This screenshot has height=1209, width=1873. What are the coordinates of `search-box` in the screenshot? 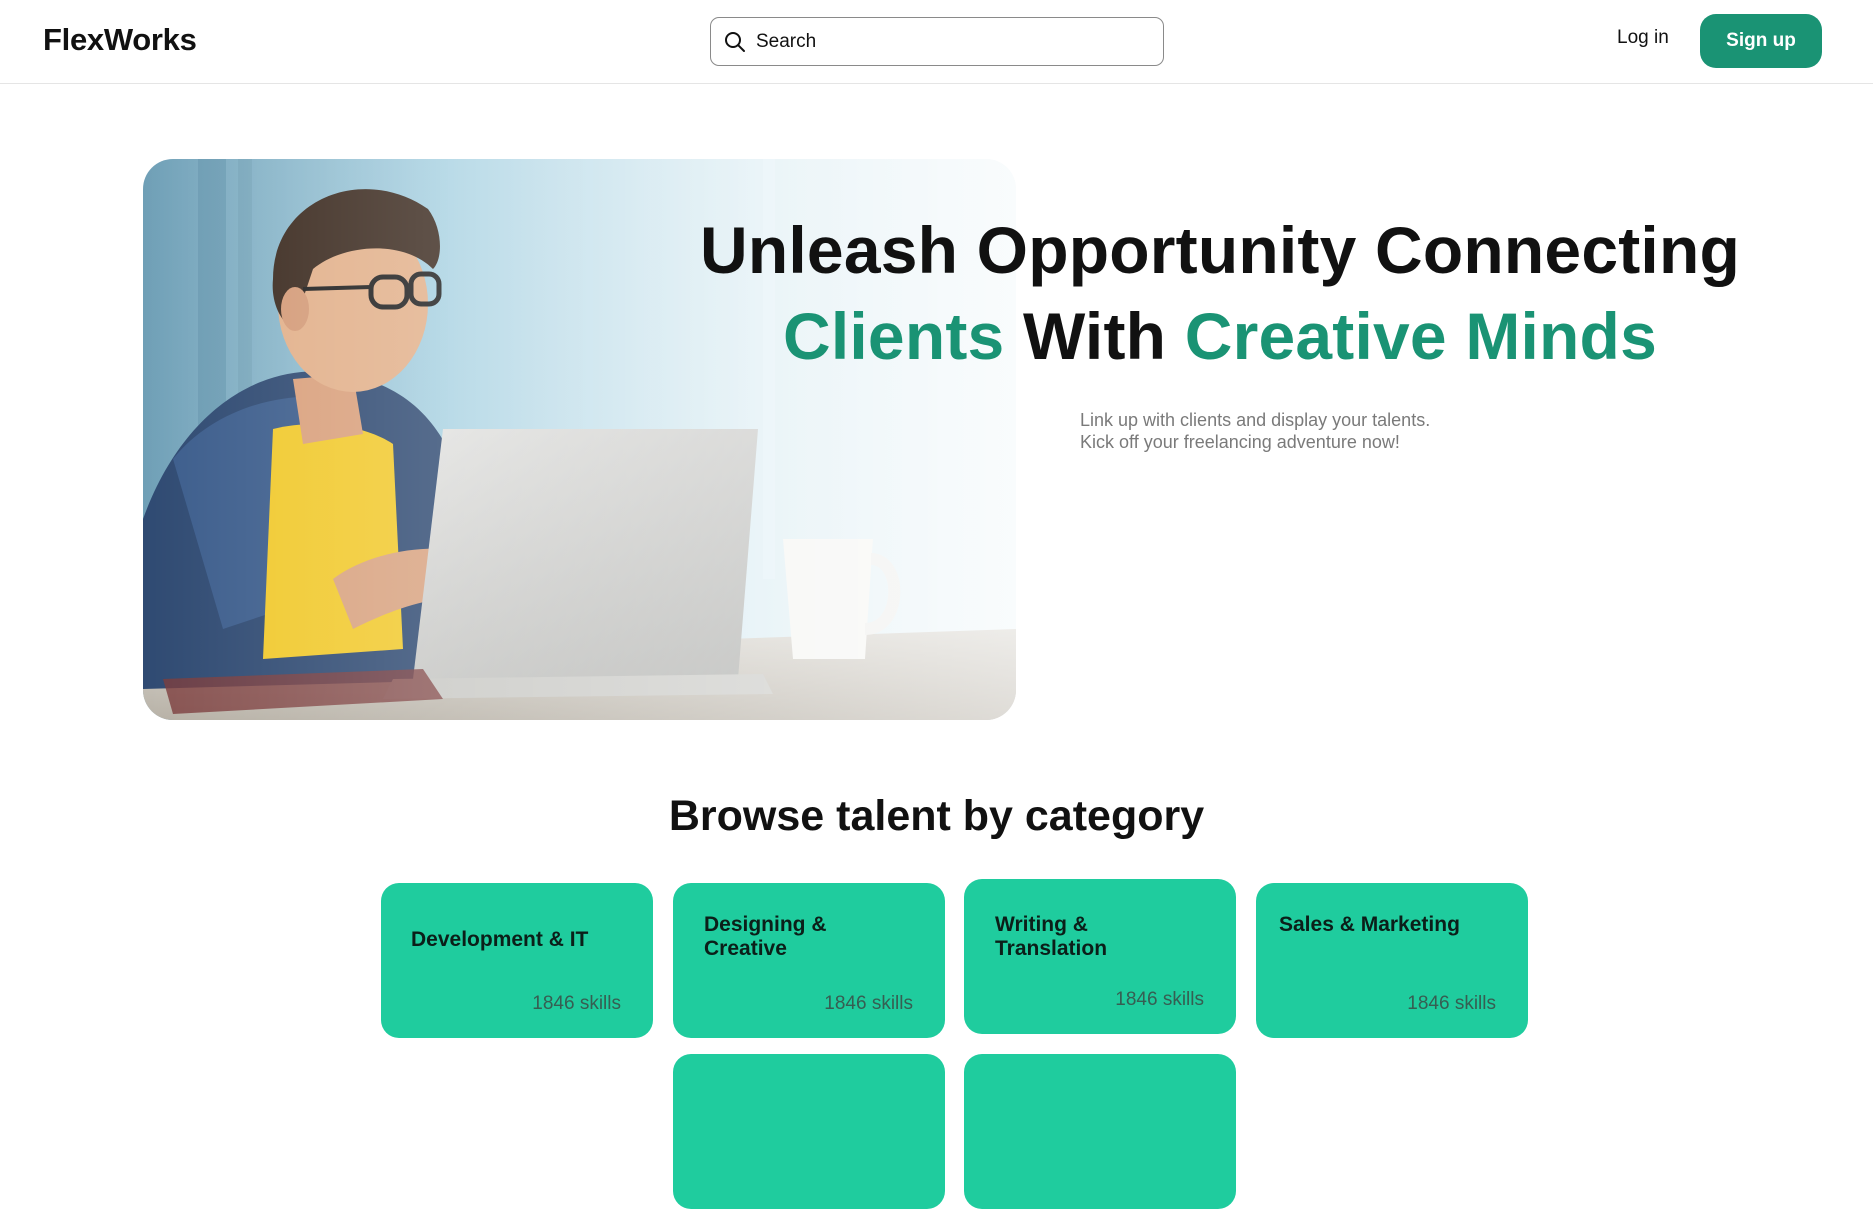 It's located at (937, 41).